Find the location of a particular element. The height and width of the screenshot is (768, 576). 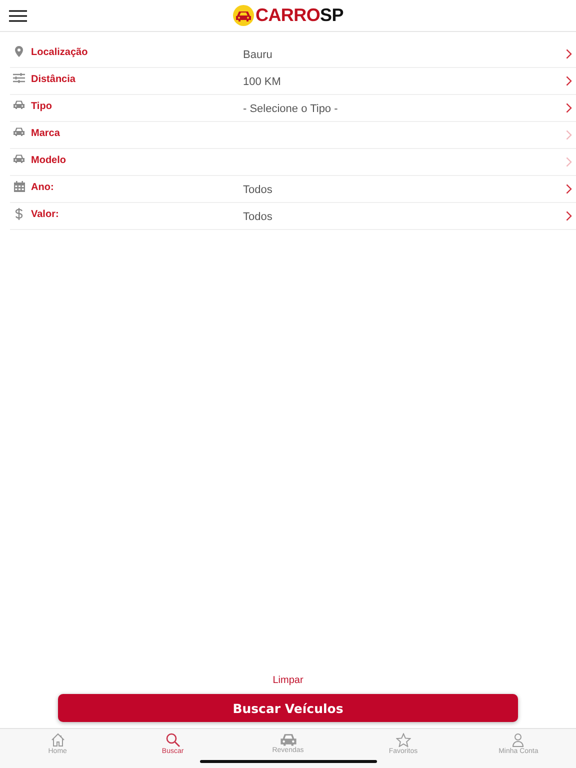

filter-row: Localização Bauru is located at coordinates (293, 54).